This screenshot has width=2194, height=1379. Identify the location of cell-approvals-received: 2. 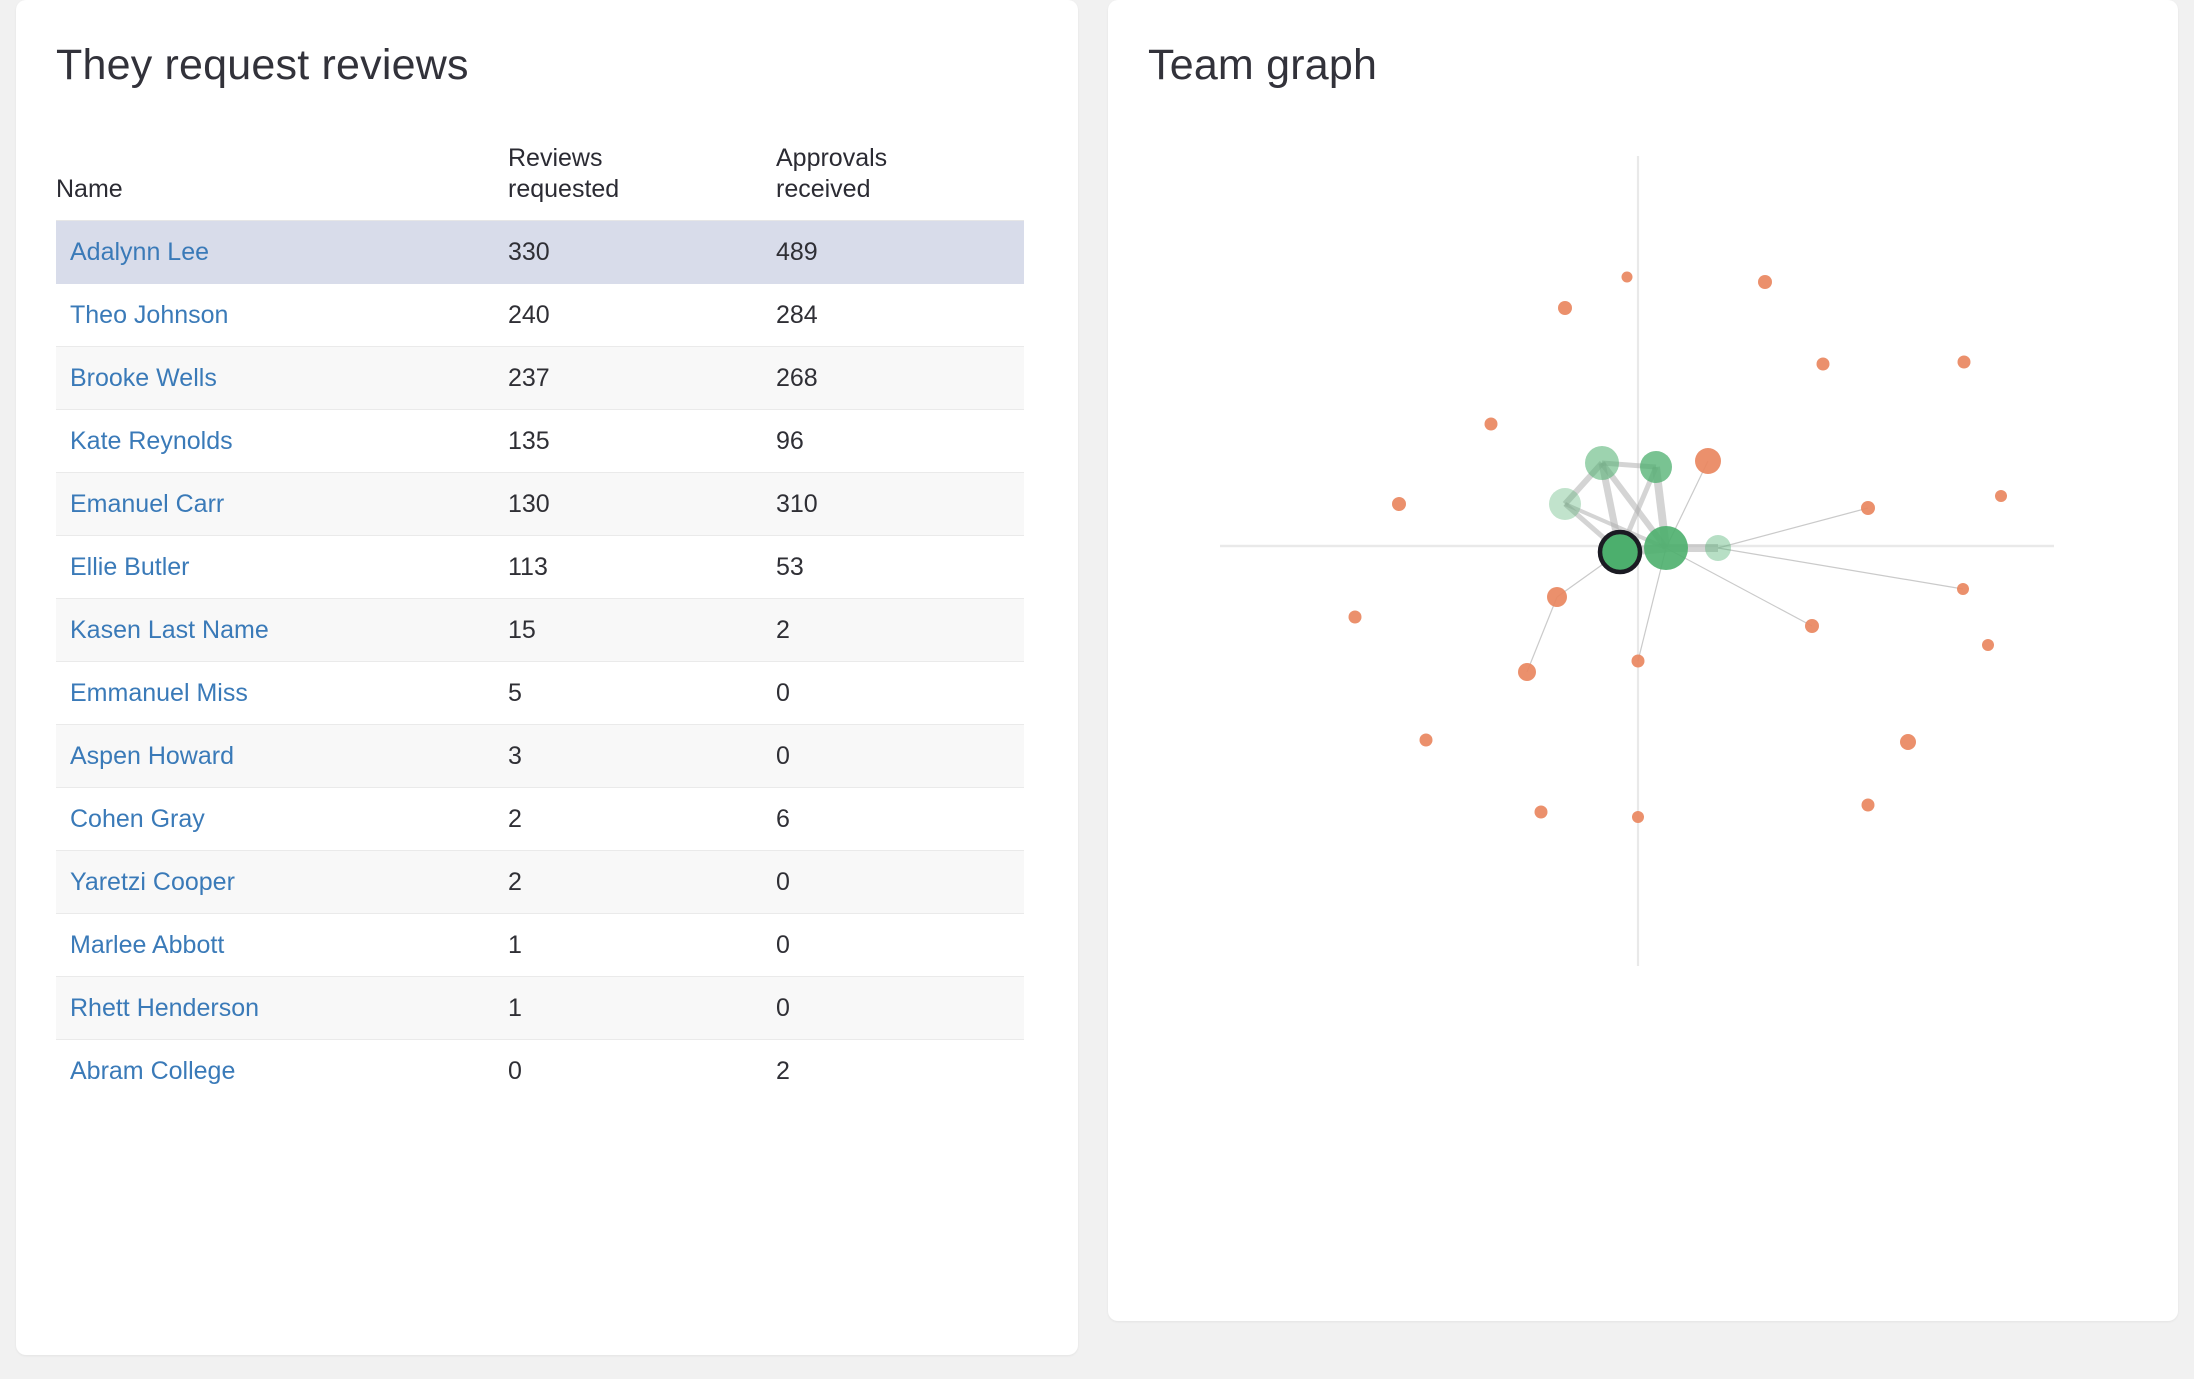
(900, 630).